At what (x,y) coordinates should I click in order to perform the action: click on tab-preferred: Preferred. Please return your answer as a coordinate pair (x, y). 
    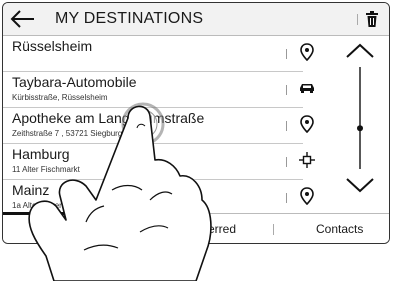
    Looking at the image, I should click on (211, 229).